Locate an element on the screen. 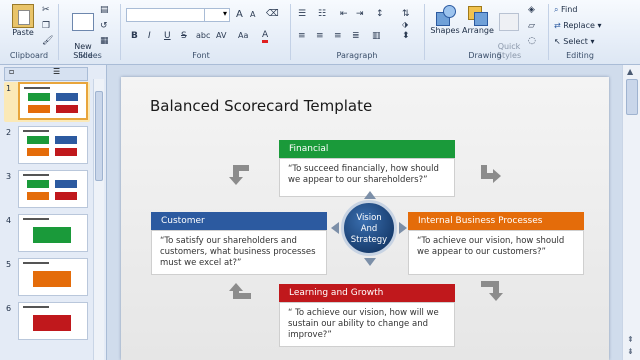 The width and height of the screenshot is (640, 360). increase-indent-icon: ⇥ is located at coordinates (360, 14).